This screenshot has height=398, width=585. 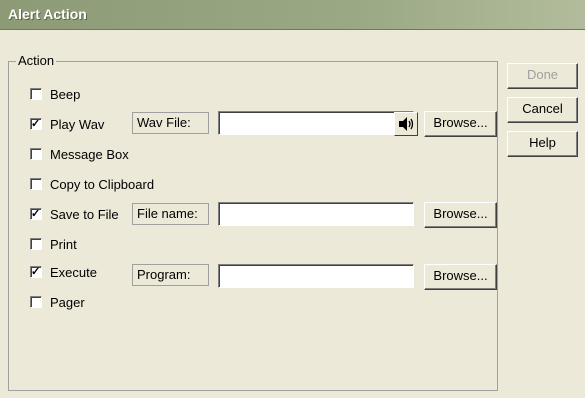 I want to click on help-button: Help, so click(x=542, y=144).